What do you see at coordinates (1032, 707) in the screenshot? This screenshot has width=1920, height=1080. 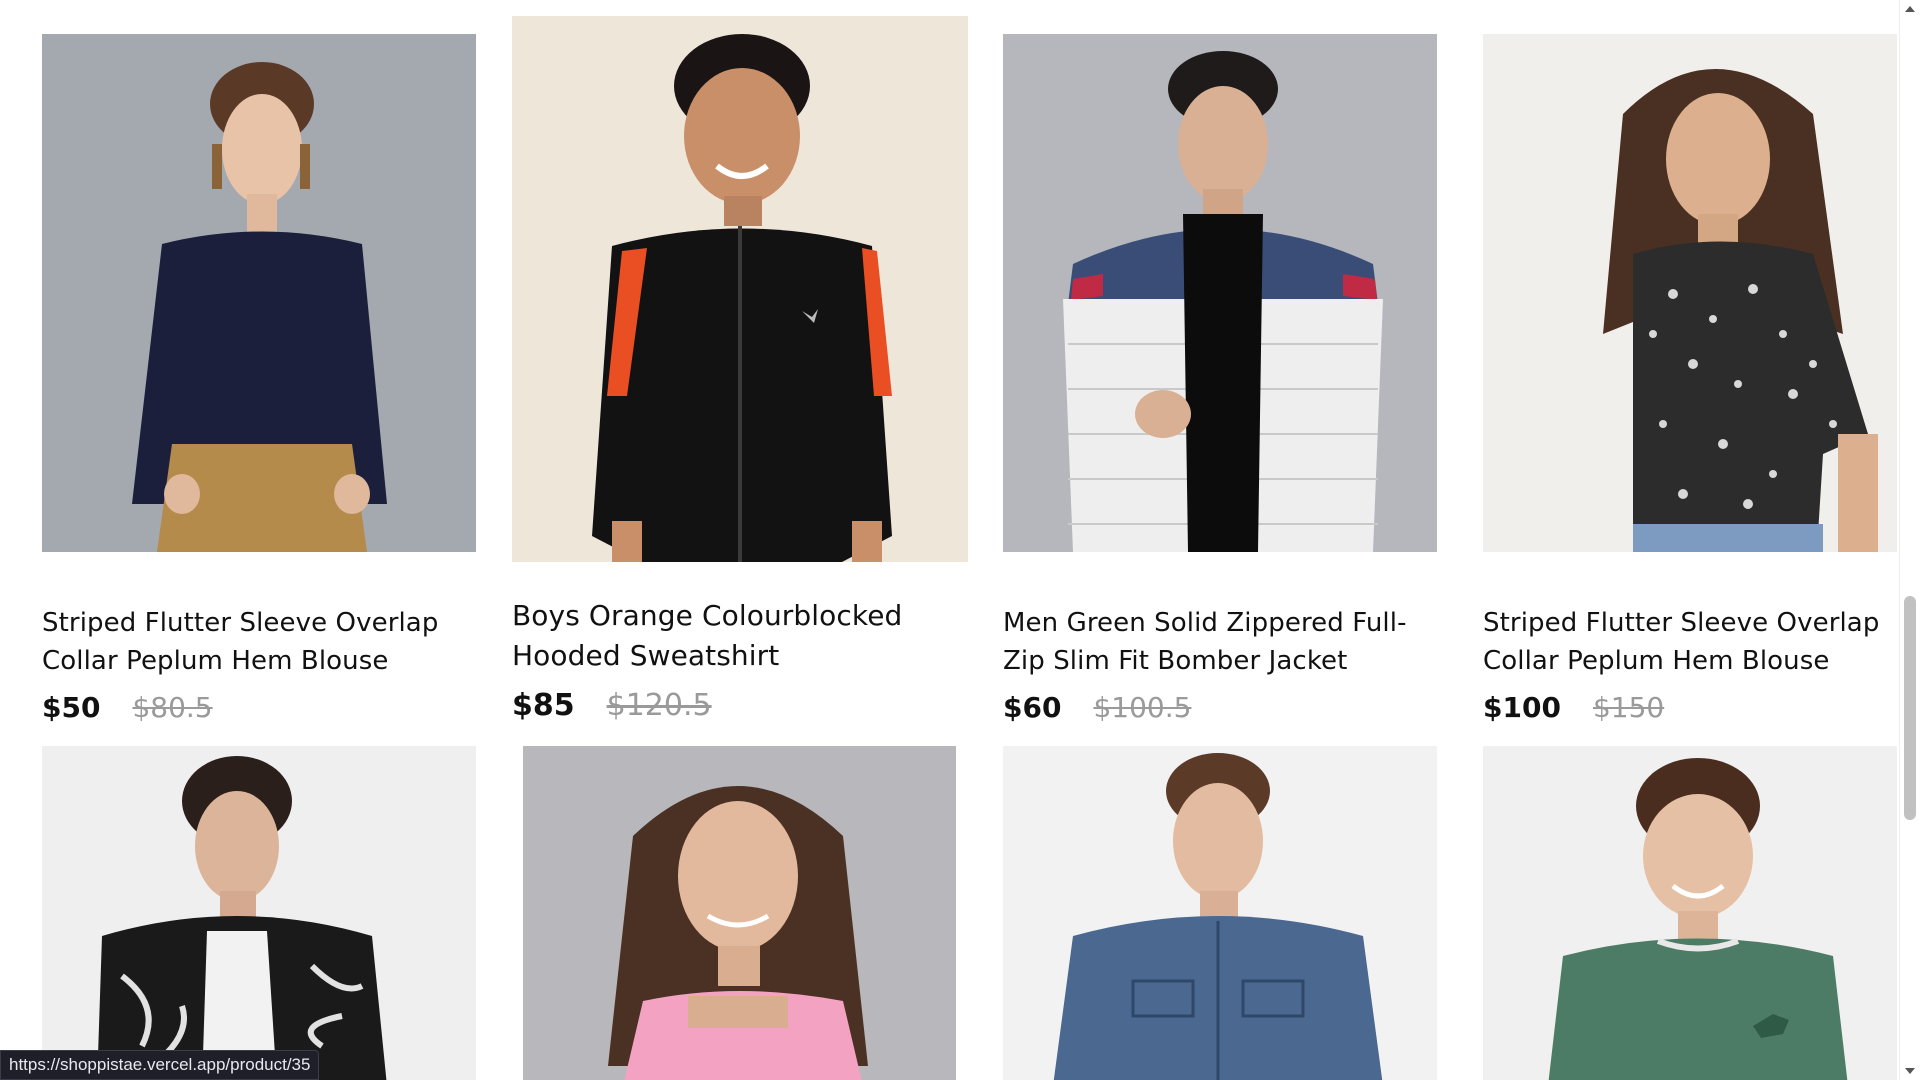 I see `product-price: $60` at bounding box center [1032, 707].